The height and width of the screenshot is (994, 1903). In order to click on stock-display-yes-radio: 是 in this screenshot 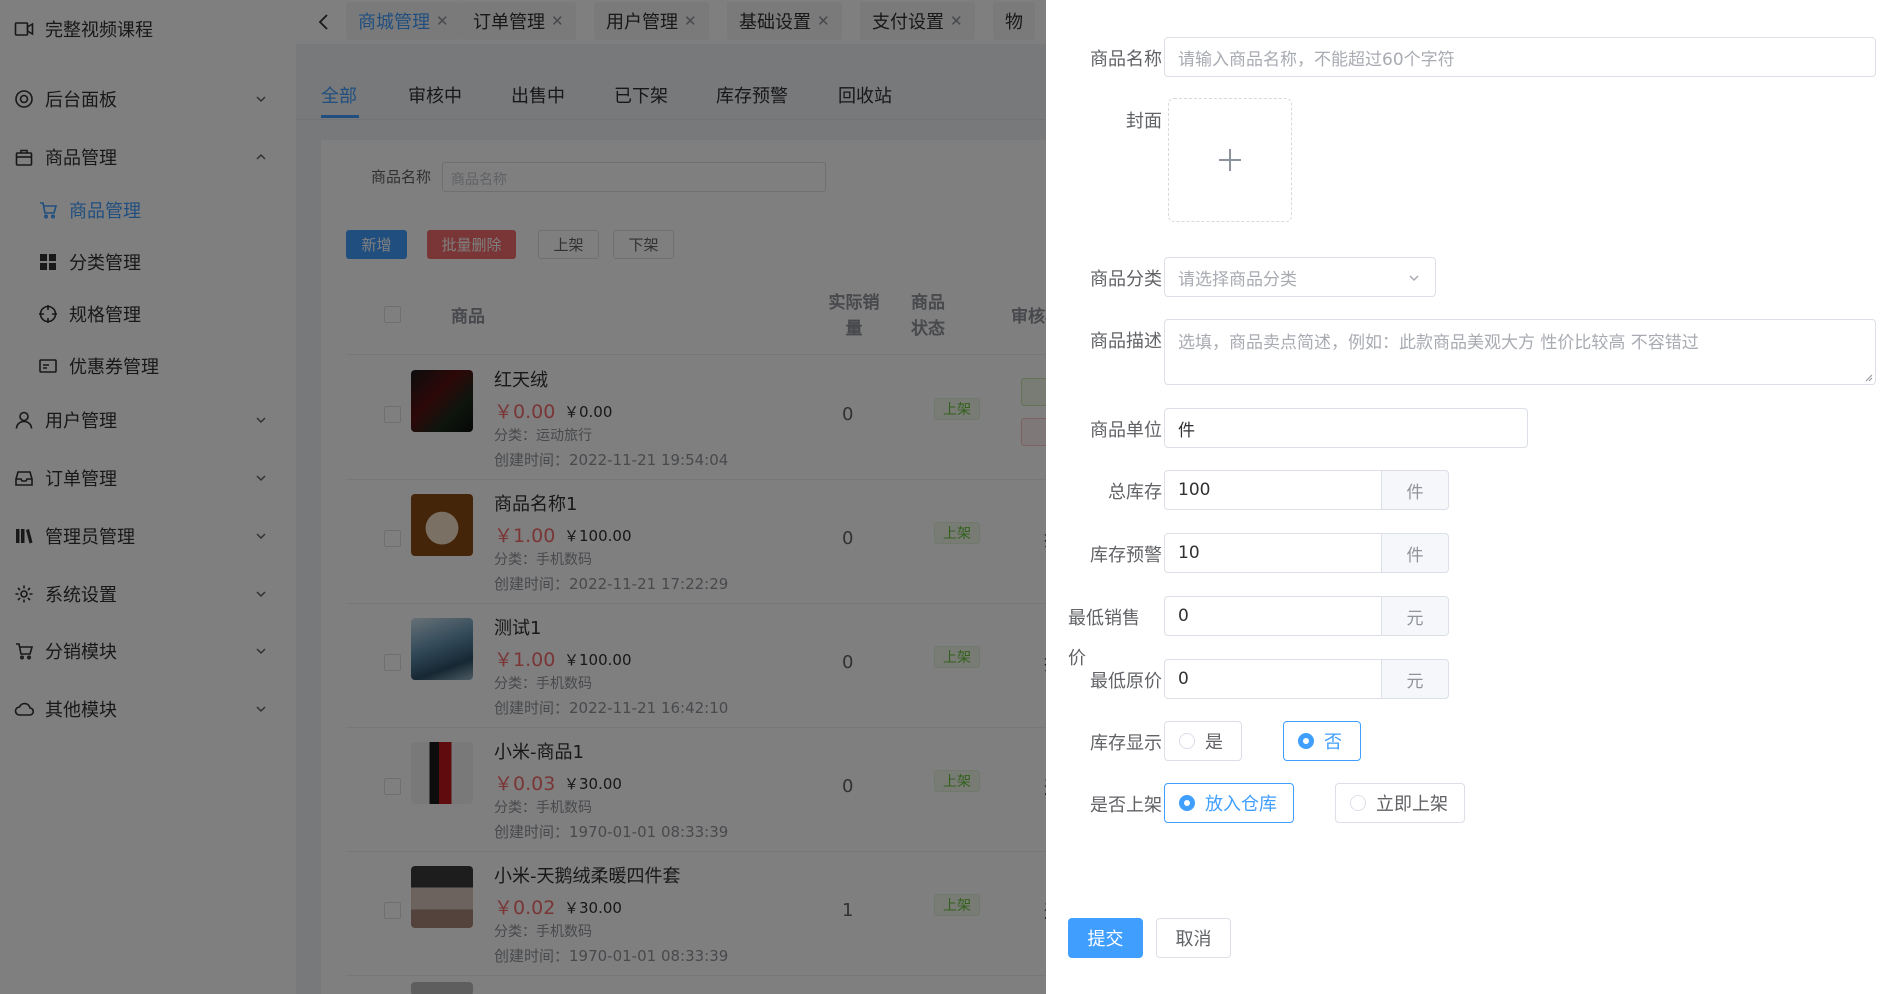, I will do `click(1203, 741)`.